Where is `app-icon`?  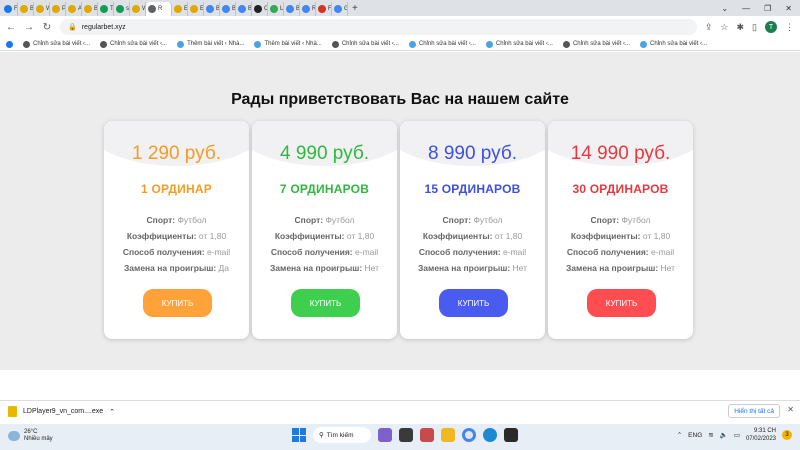
app-icon is located at coordinates (427, 435).